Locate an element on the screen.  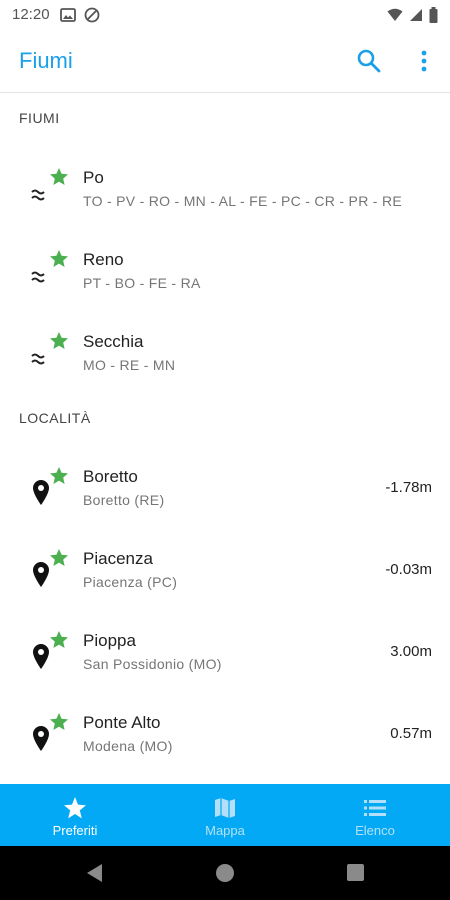
location-name: Ponte Alto is located at coordinates (122, 722).